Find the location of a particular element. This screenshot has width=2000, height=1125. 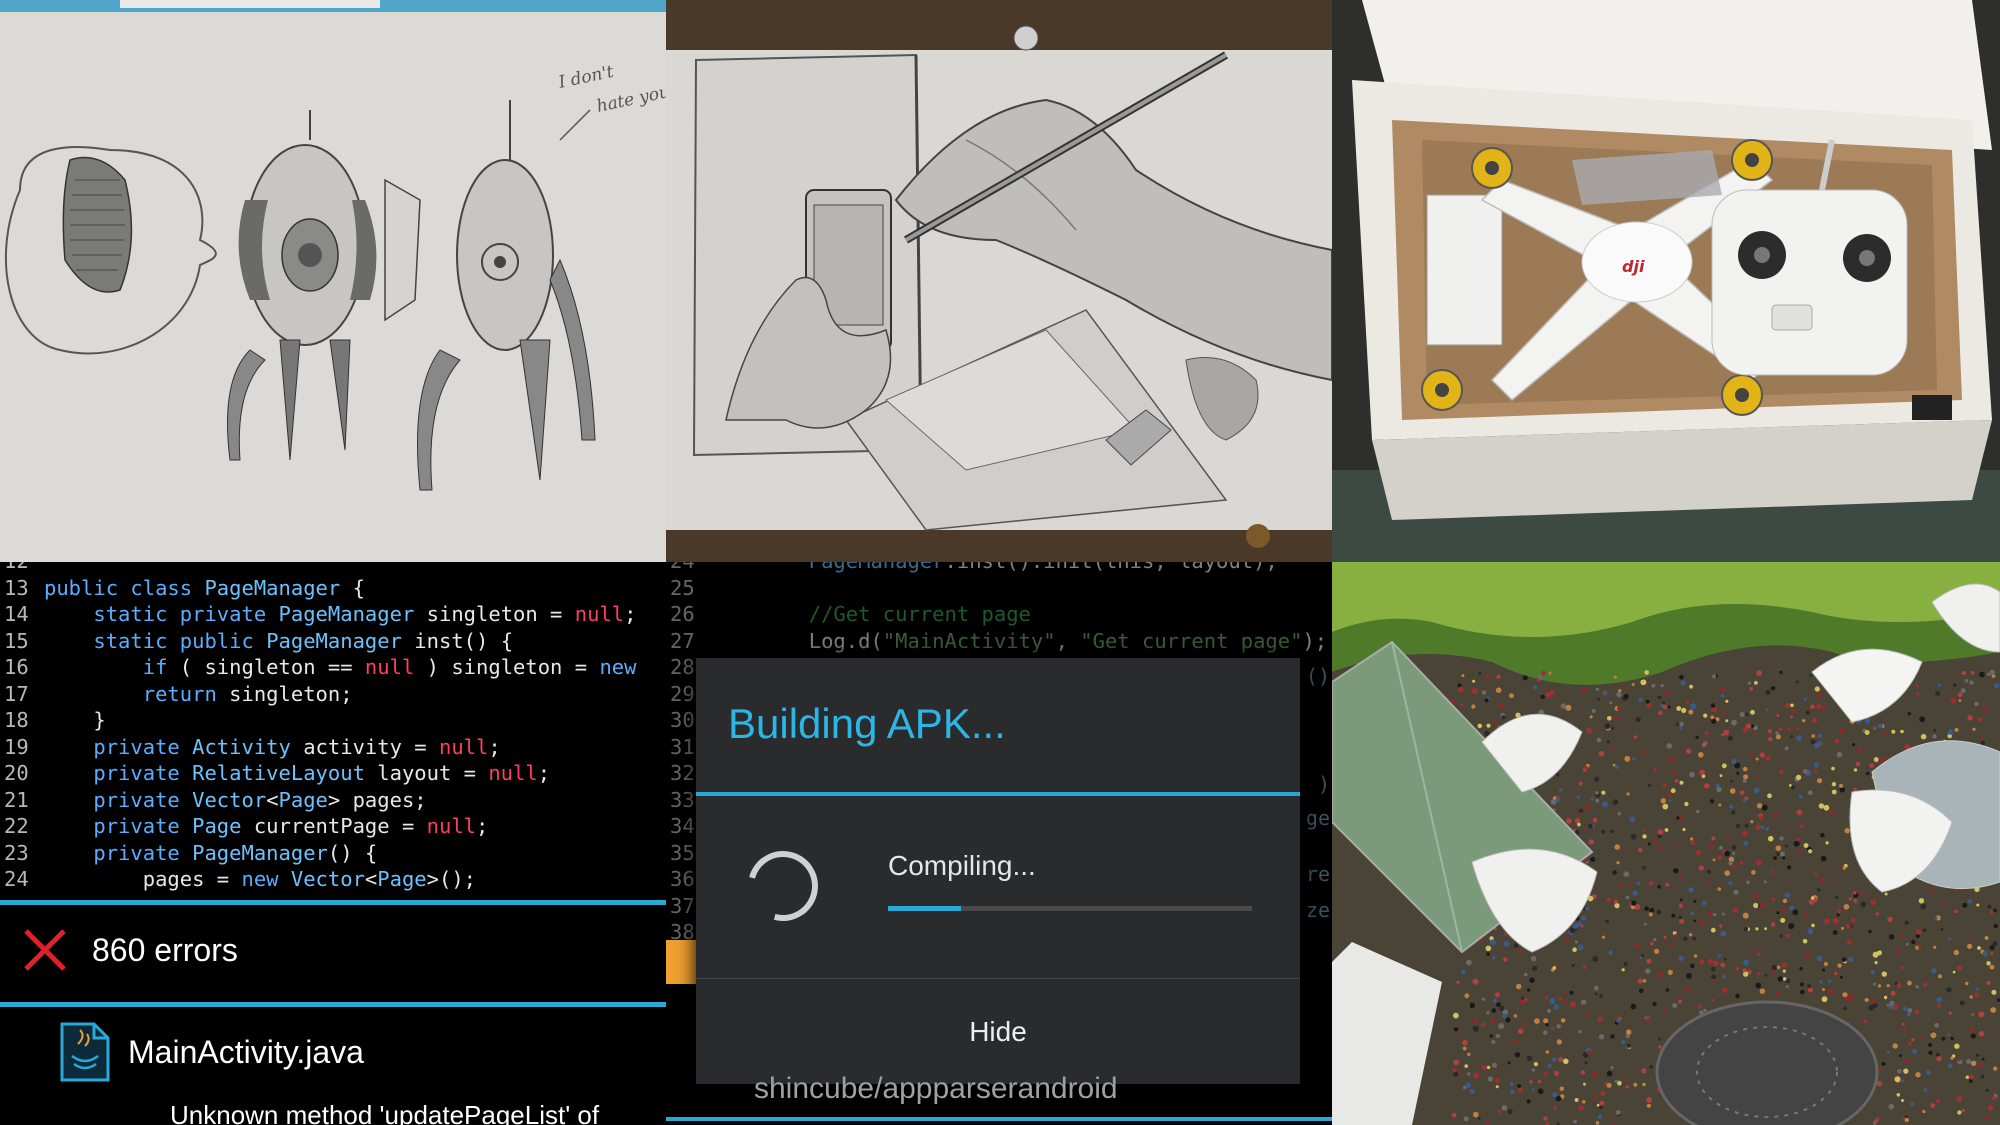

line-number: 17 is located at coordinates (16, 693).